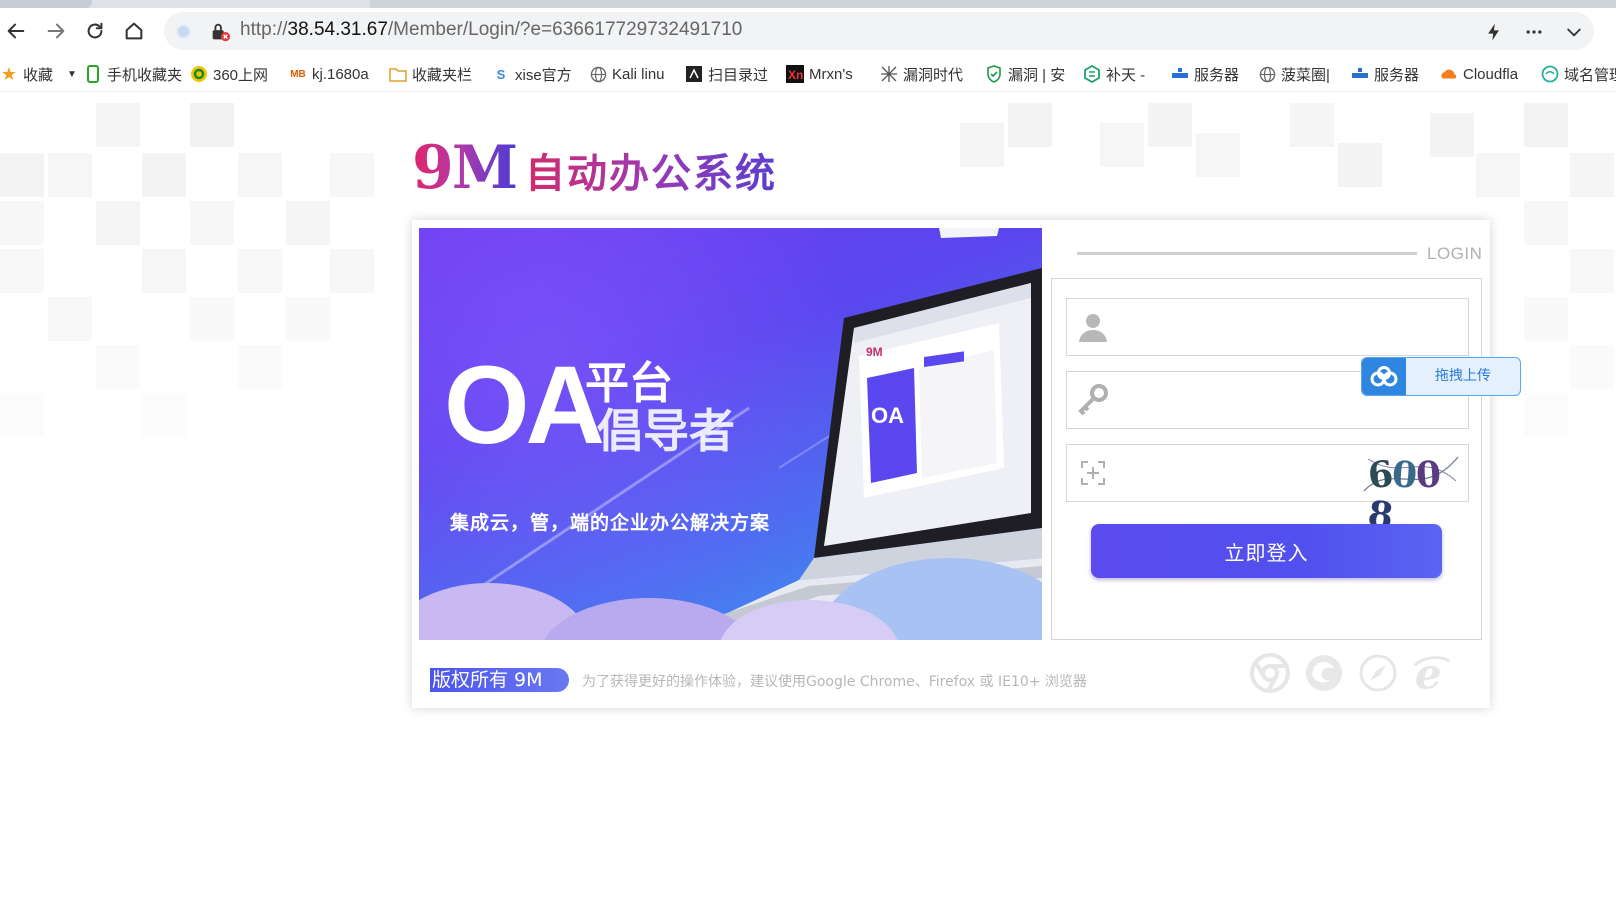  What do you see at coordinates (874, 352) in the screenshot?
I see `svg-text: 9M` at bounding box center [874, 352].